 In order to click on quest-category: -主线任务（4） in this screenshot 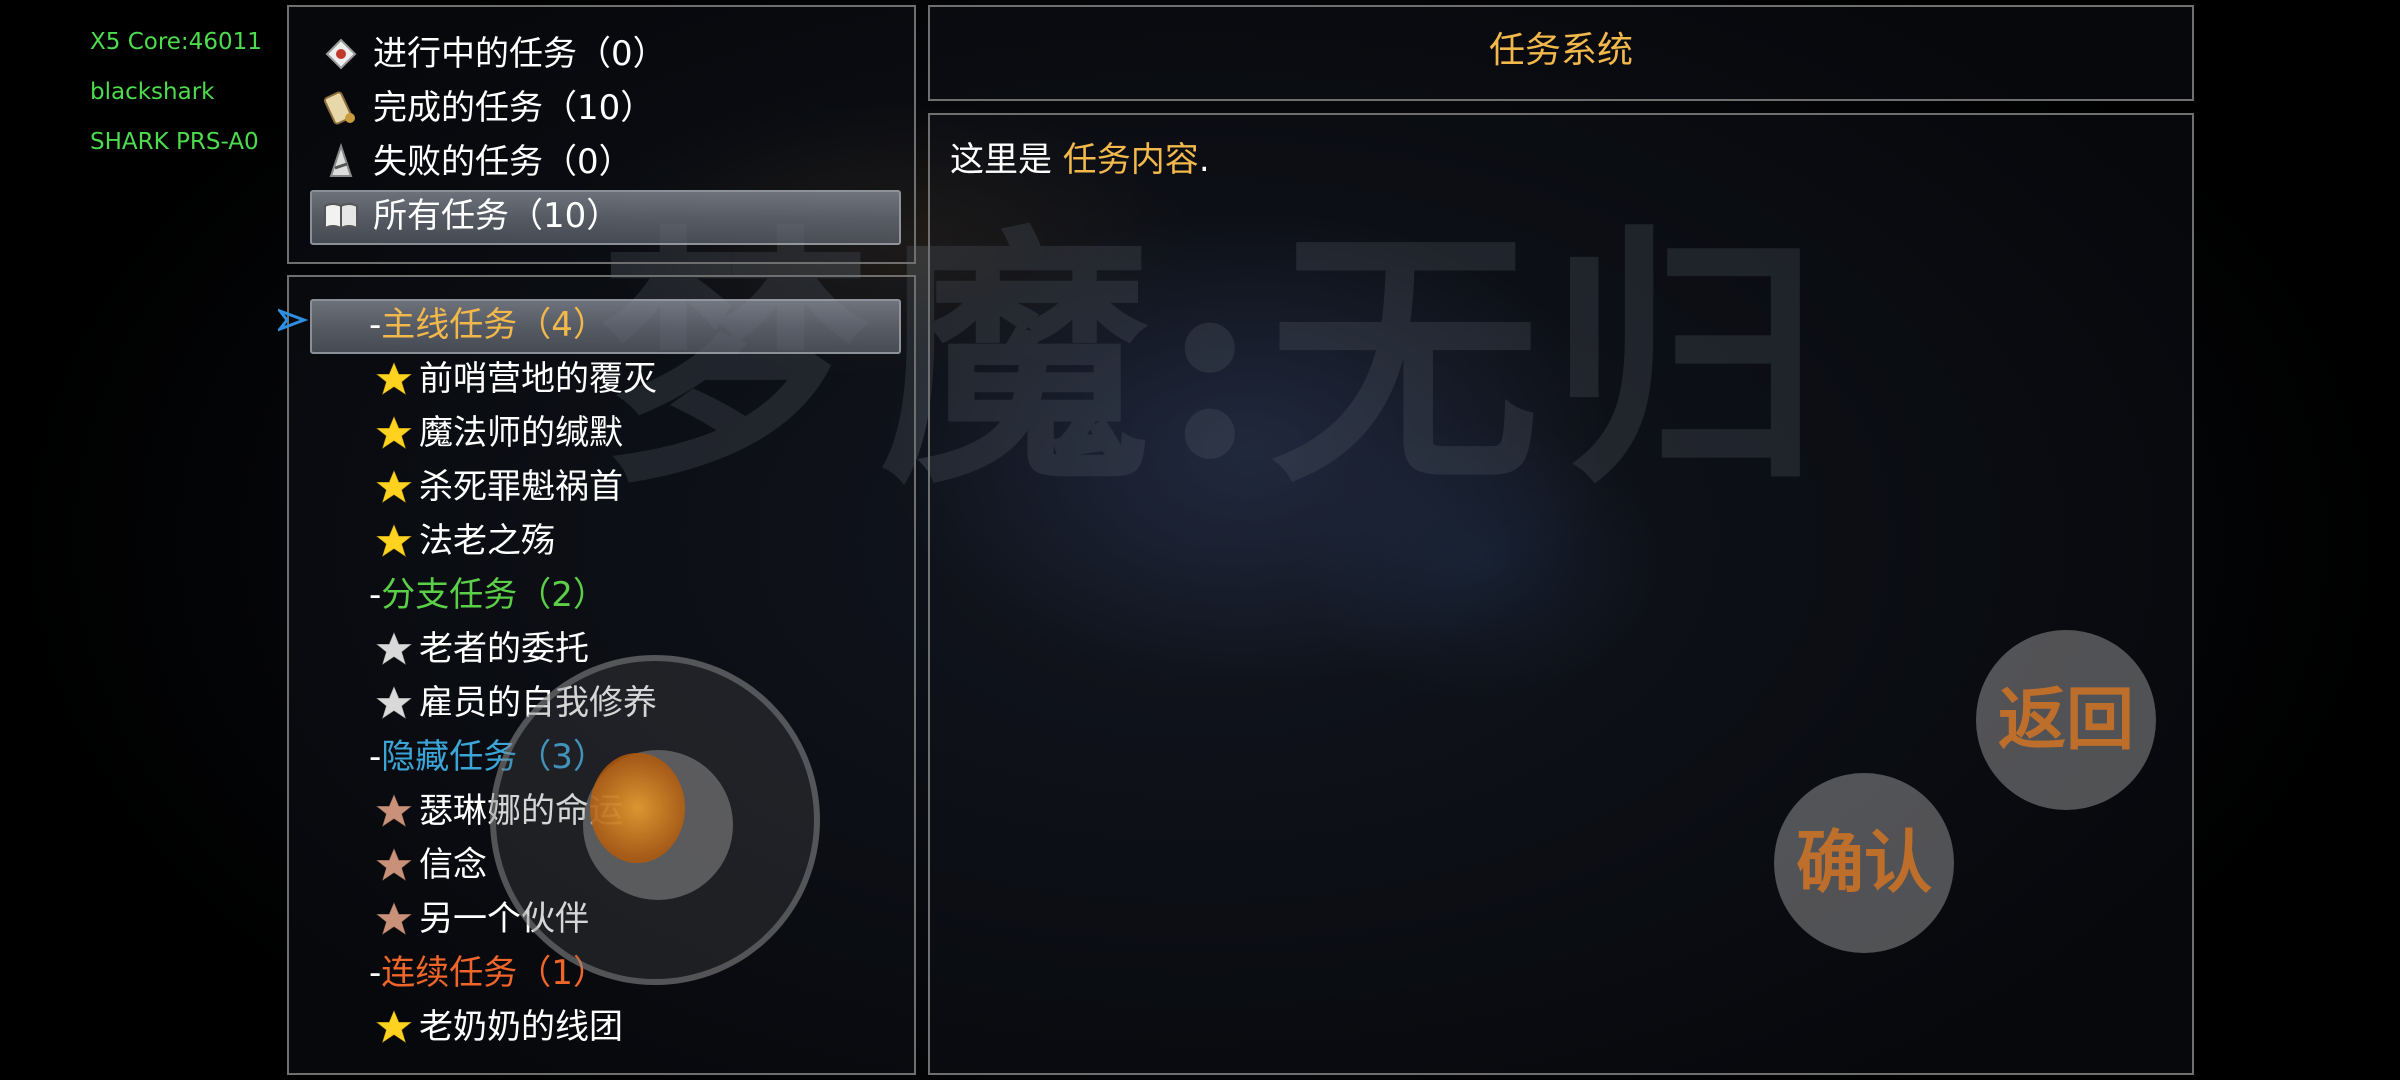, I will do `click(488, 325)`.